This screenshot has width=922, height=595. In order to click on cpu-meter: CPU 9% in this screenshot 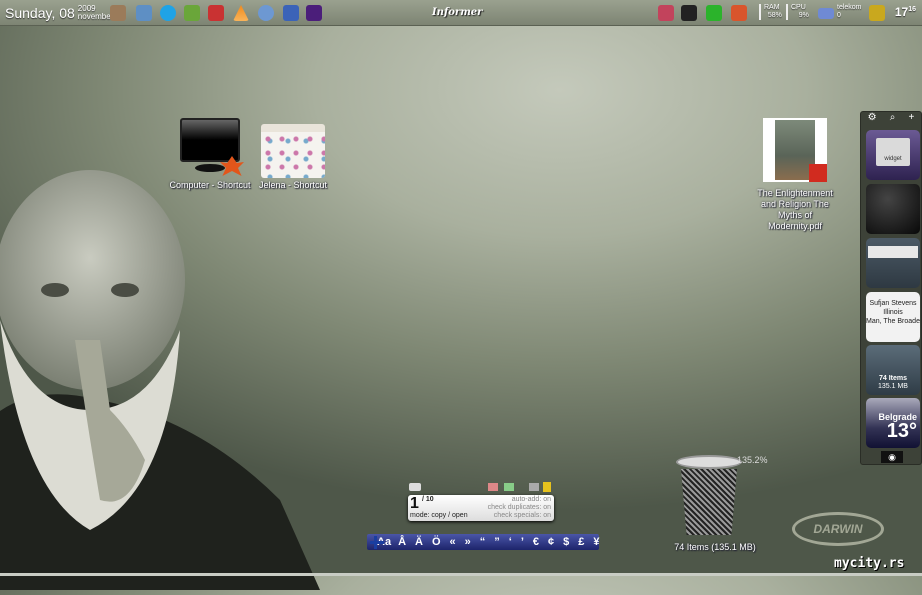, I will do `click(797, 12)`.